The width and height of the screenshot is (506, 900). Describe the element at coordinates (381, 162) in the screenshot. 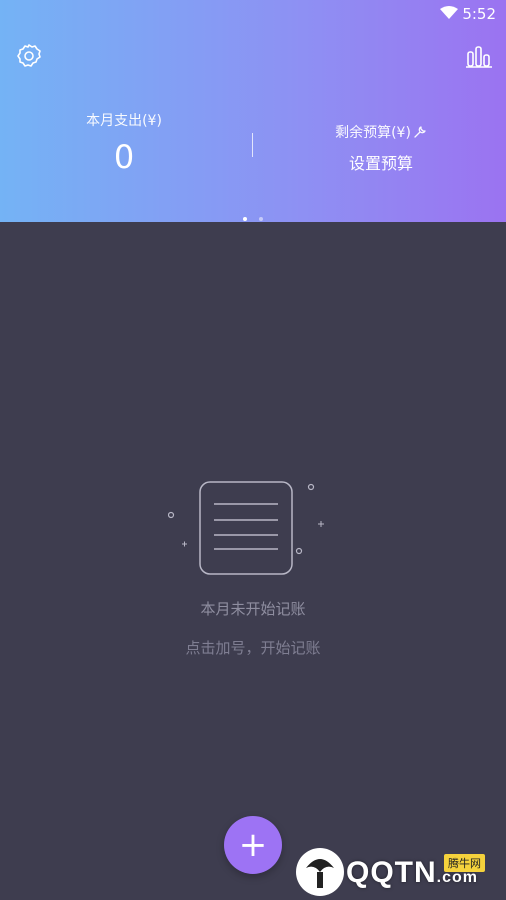

I see `set-budget-button: 设置预算` at that location.